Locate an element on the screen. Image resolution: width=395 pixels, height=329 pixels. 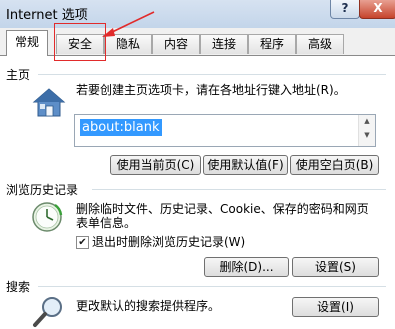
delete-on-exit-label: 退出时删除浏览历史记录(W) is located at coordinates (168, 242).